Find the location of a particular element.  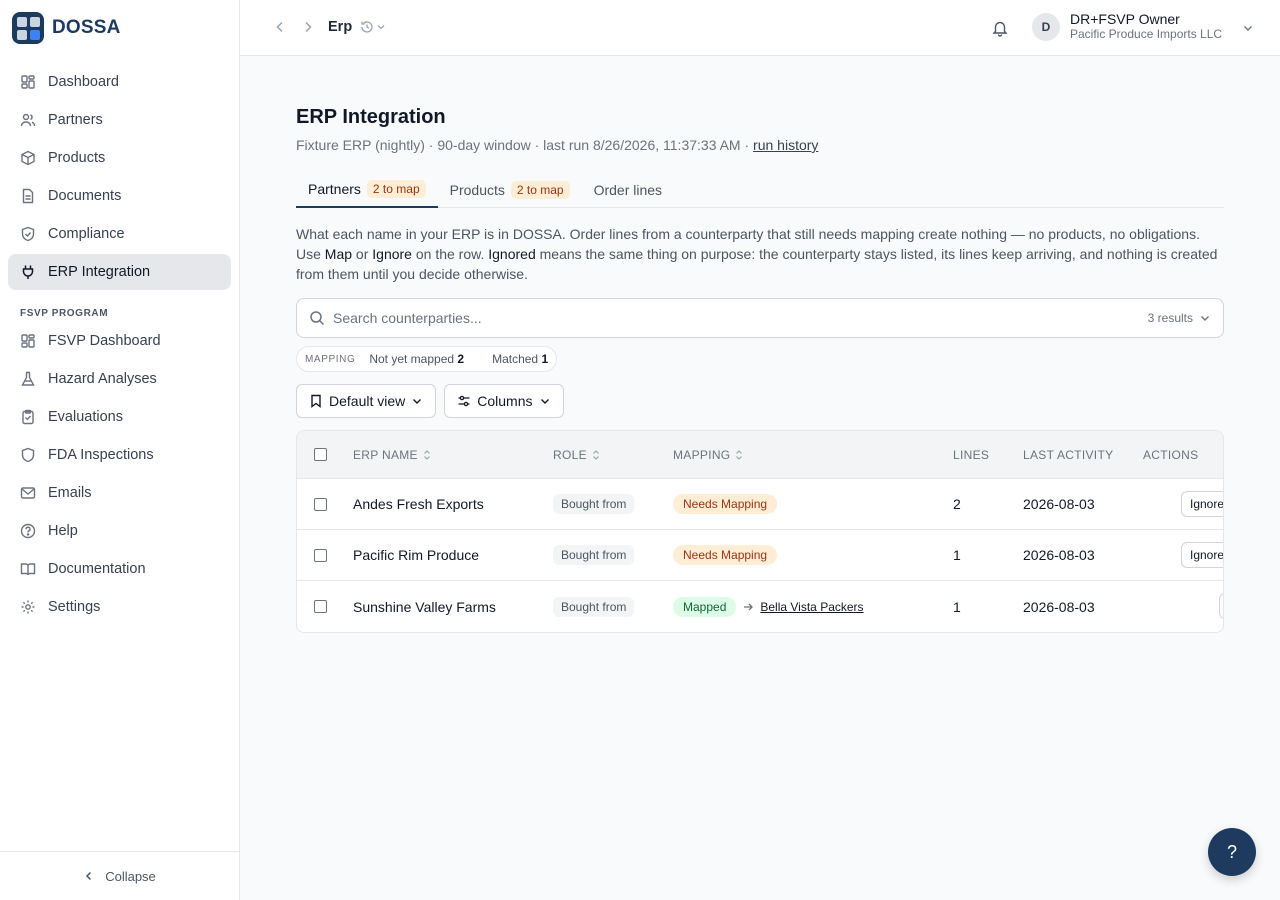

row-action-button is located at coordinates (1221, 606).